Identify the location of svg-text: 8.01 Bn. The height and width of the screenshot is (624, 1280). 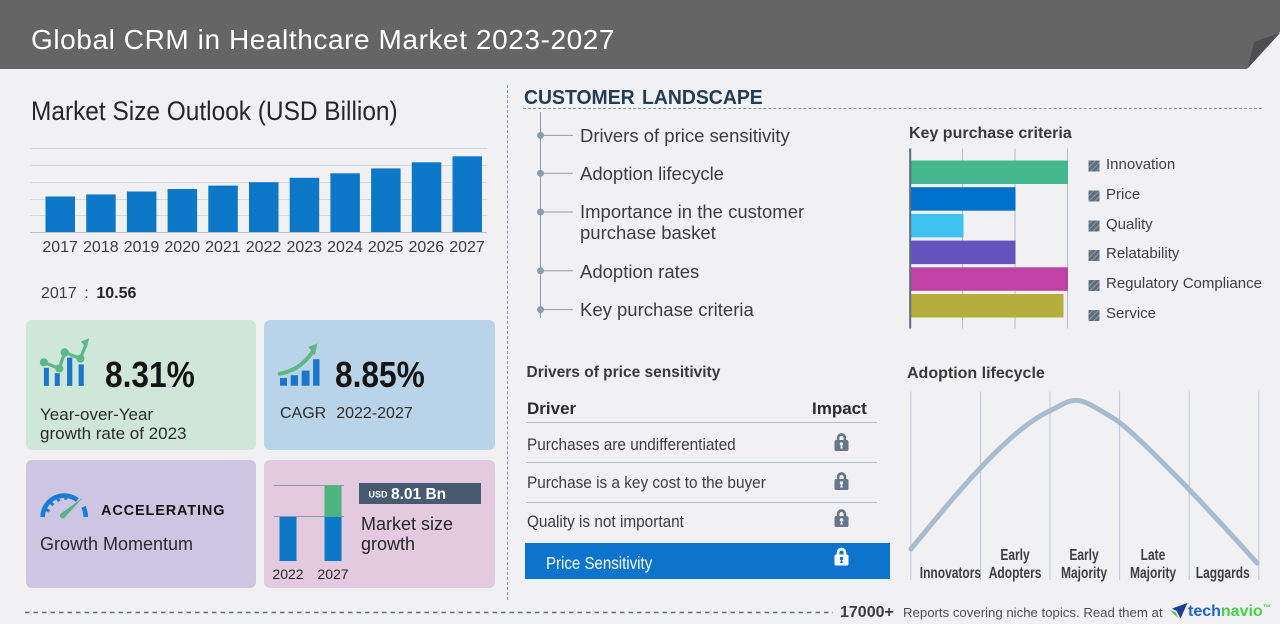
(418, 494).